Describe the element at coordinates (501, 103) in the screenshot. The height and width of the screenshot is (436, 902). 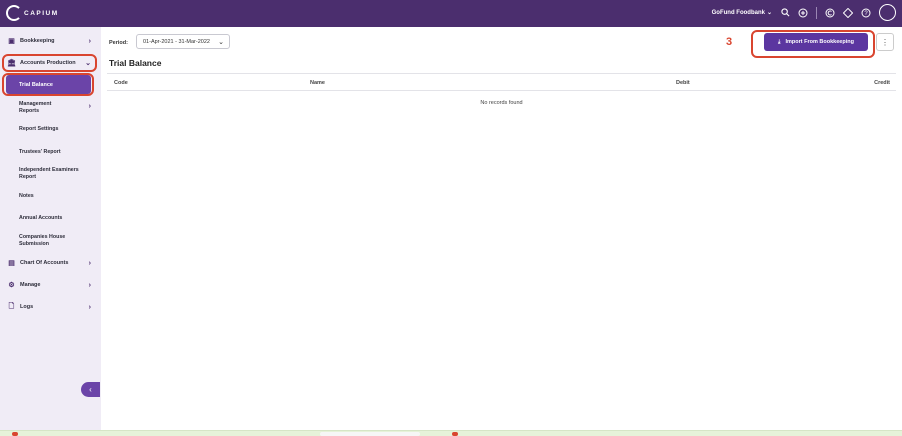
I see `empty-table-message: No records found` at that location.